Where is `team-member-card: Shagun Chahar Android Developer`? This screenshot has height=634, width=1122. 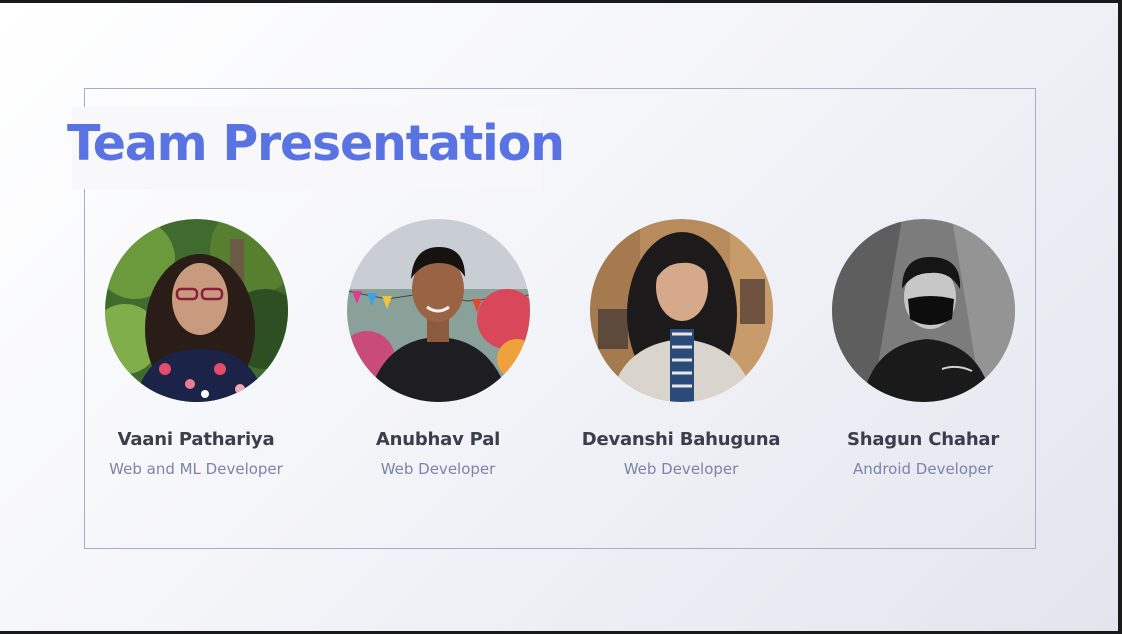
team-member-card: Shagun Chahar Android Developer is located at coordinates (923, 348).